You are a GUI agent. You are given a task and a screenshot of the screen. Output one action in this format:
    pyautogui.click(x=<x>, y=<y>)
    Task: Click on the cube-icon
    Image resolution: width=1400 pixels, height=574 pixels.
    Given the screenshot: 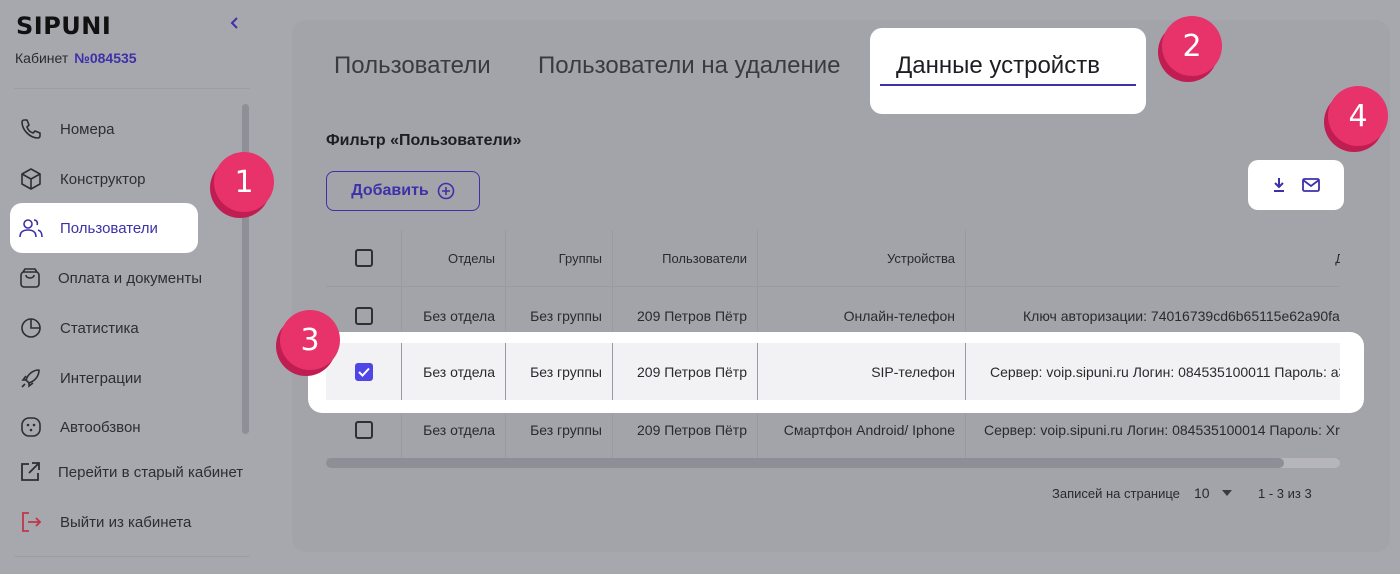 What is the action you would take?
    pyautogui.click(x=31, y=179)
    